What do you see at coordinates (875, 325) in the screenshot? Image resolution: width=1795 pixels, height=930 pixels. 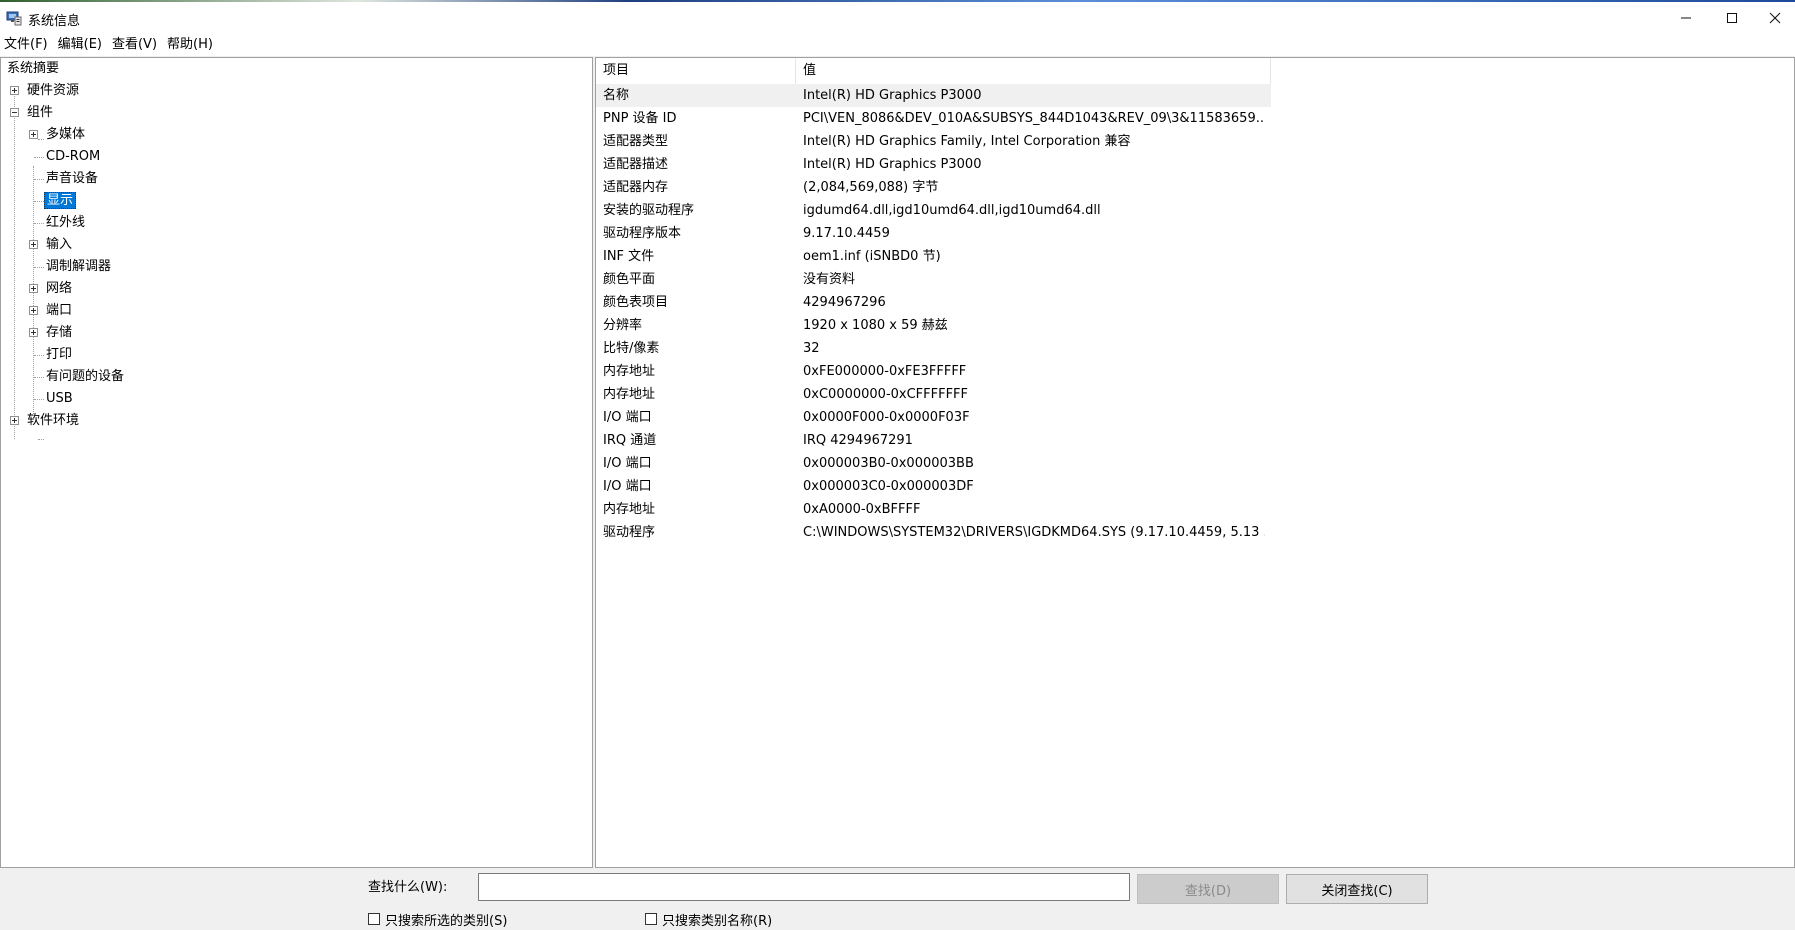 I see `row-item-value: 1920 x 1080 x 59 赫兹` at bounding box center [875, 325].